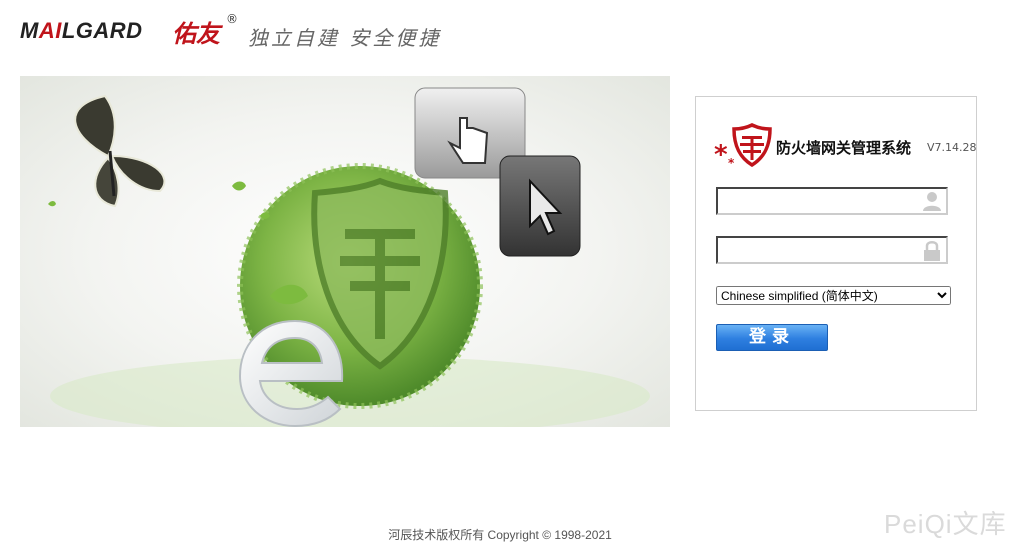 The height and width of the screenshot is (552, 1024). I want to click on login-button: 登录, so click(772, 337).